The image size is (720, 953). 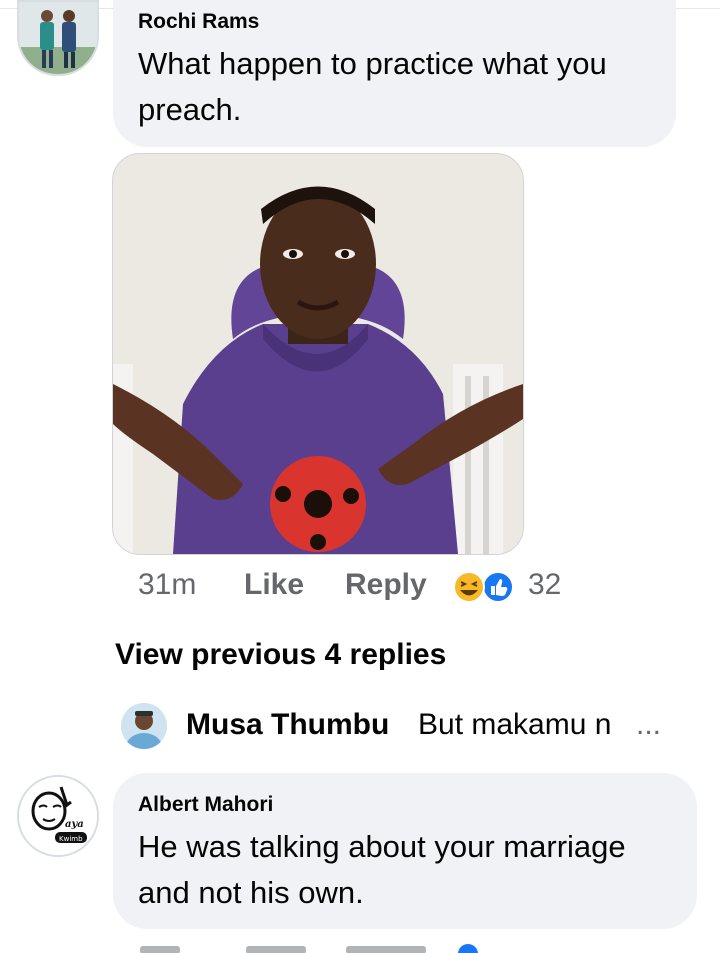 I want to click on comment-text: What happen to practice what you preach., so click(x=372, y=86).